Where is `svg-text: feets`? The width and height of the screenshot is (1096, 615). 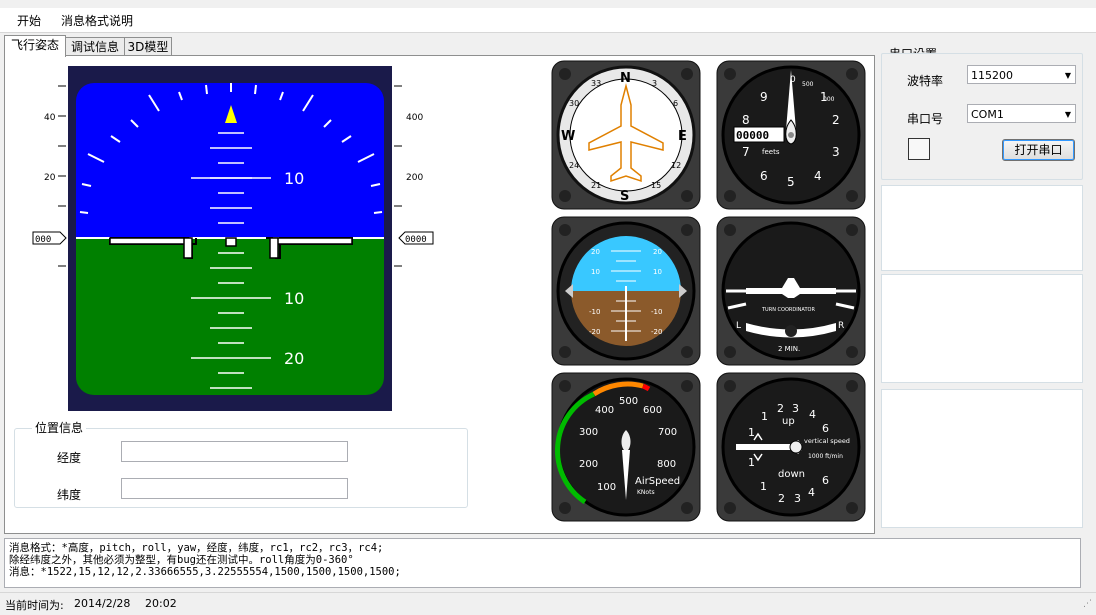
svg-text: feets is located at coordinates (771, 152).